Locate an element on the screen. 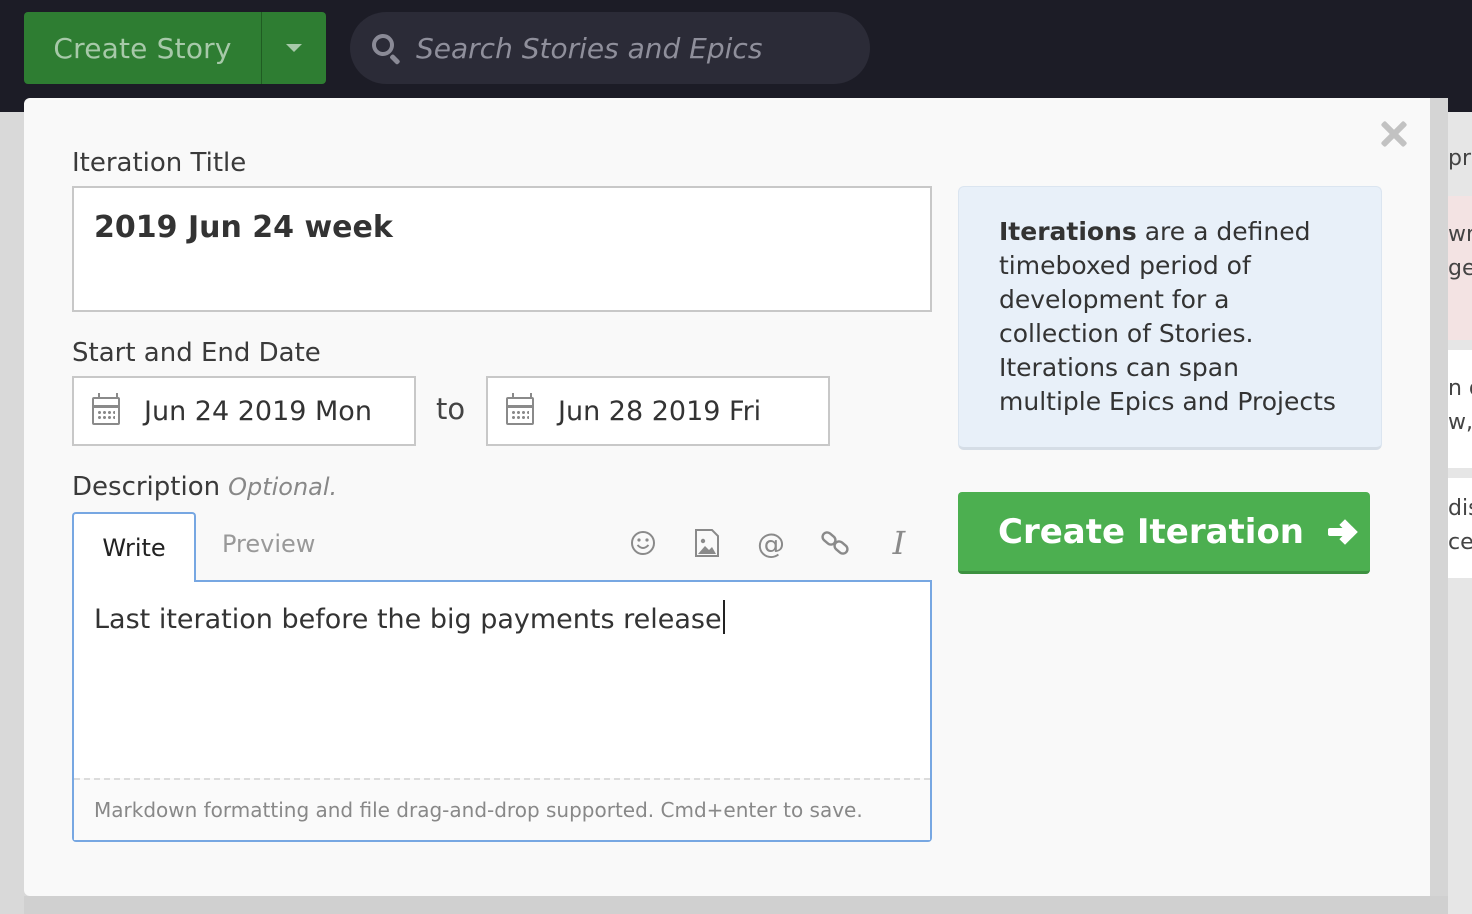 Image resolution: width=1472 pixels, height=914 pixels. search-bar is located at coordinates (610, 48).